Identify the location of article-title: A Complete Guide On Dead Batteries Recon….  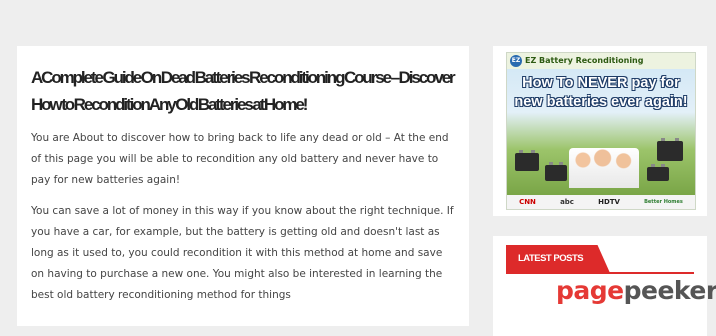
(243, 91).